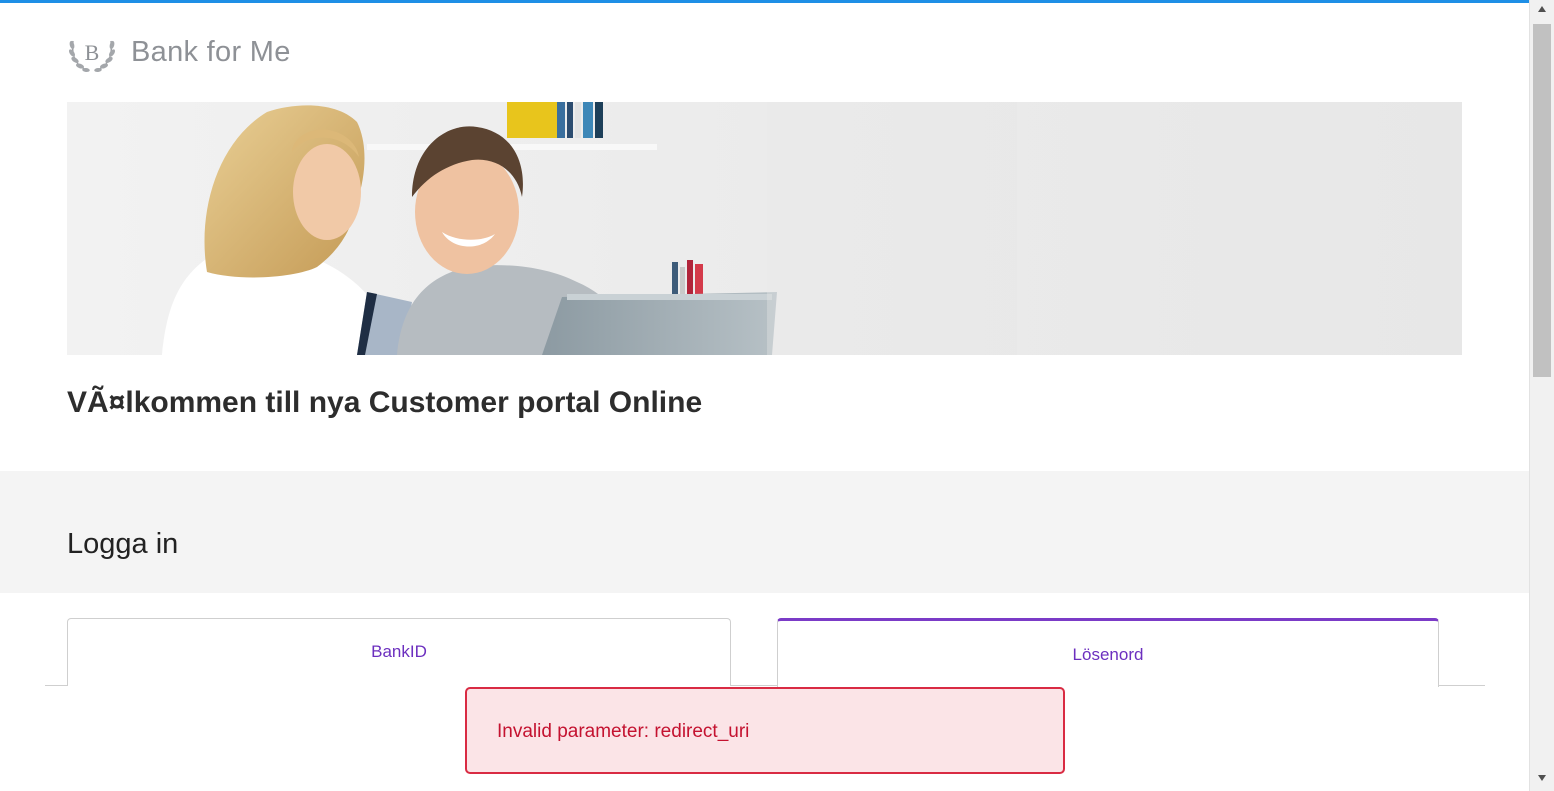 The width and height of the screenshot is (1554, 791). Describe the element at coordinates (92, 52) in the screenshot. I see `svg-text: B` at that location.